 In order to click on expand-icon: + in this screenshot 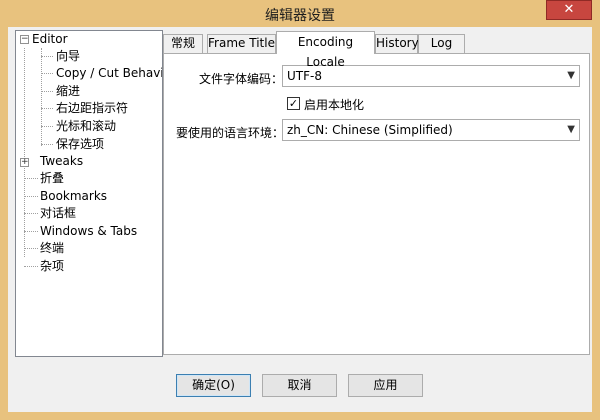, I will do `click(24, 162)`.